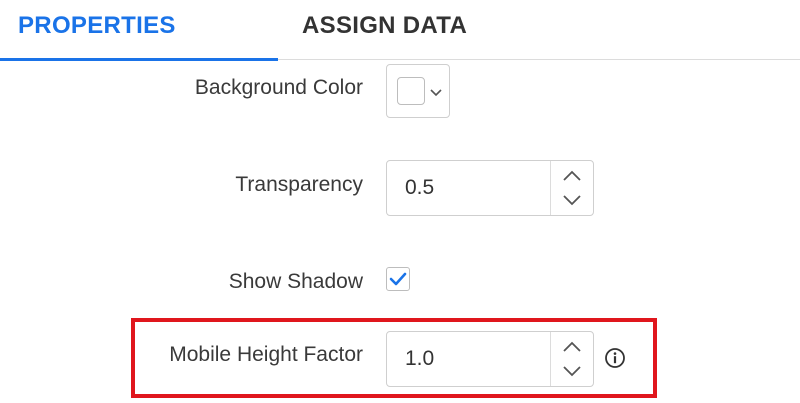 The height and width of the screenshot is (403, 800). What do you see at coordinates (278, 87) in the screenshot?
I see `background-color-label: Background Color` at bounding box center [278, 87].